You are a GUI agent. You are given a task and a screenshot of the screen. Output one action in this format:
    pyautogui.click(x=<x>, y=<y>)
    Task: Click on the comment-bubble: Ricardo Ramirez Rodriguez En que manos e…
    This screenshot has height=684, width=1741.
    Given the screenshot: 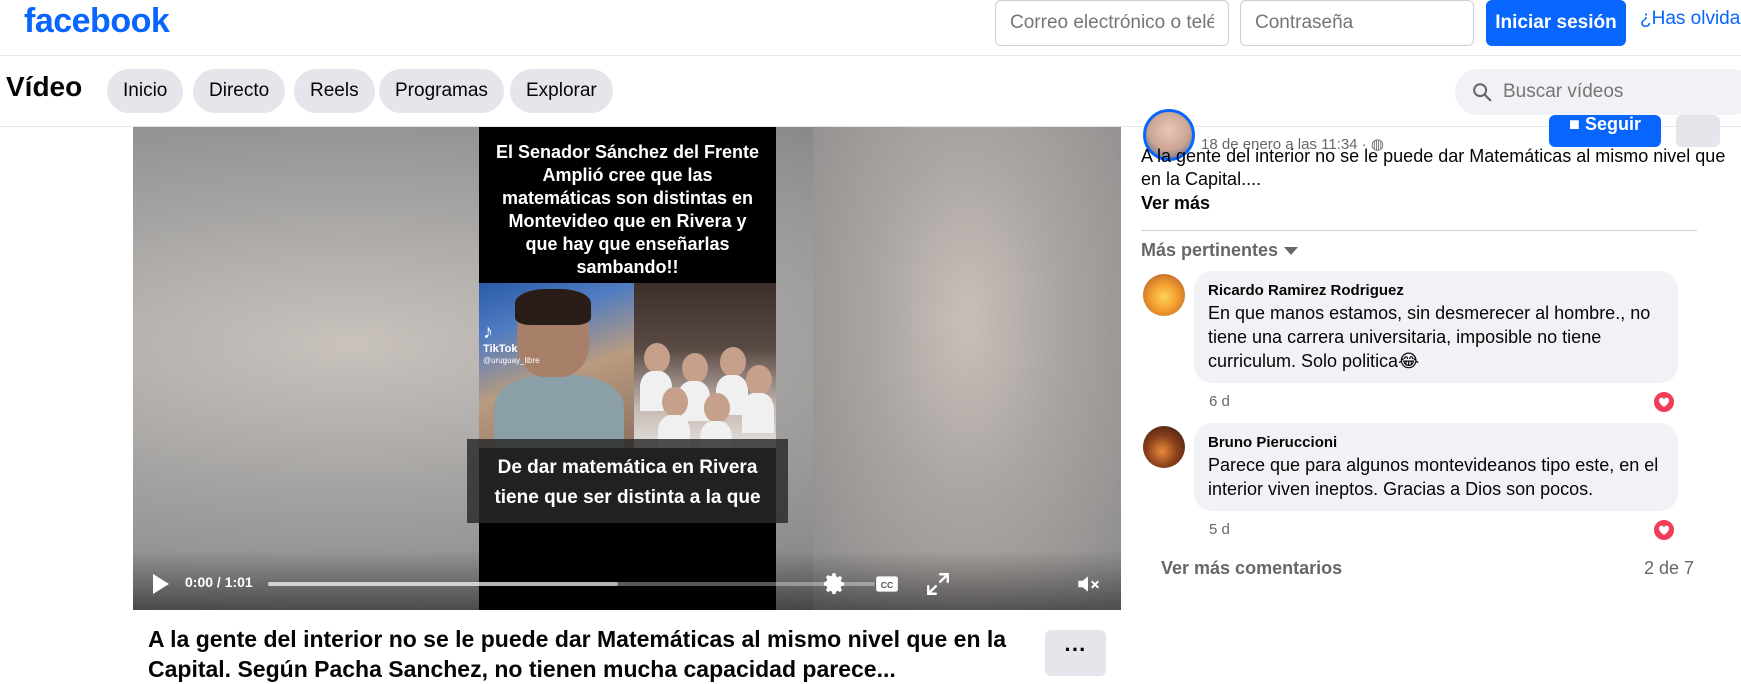 What is the action you would take?
    pyautogui.click(x=1436, y=327)
    